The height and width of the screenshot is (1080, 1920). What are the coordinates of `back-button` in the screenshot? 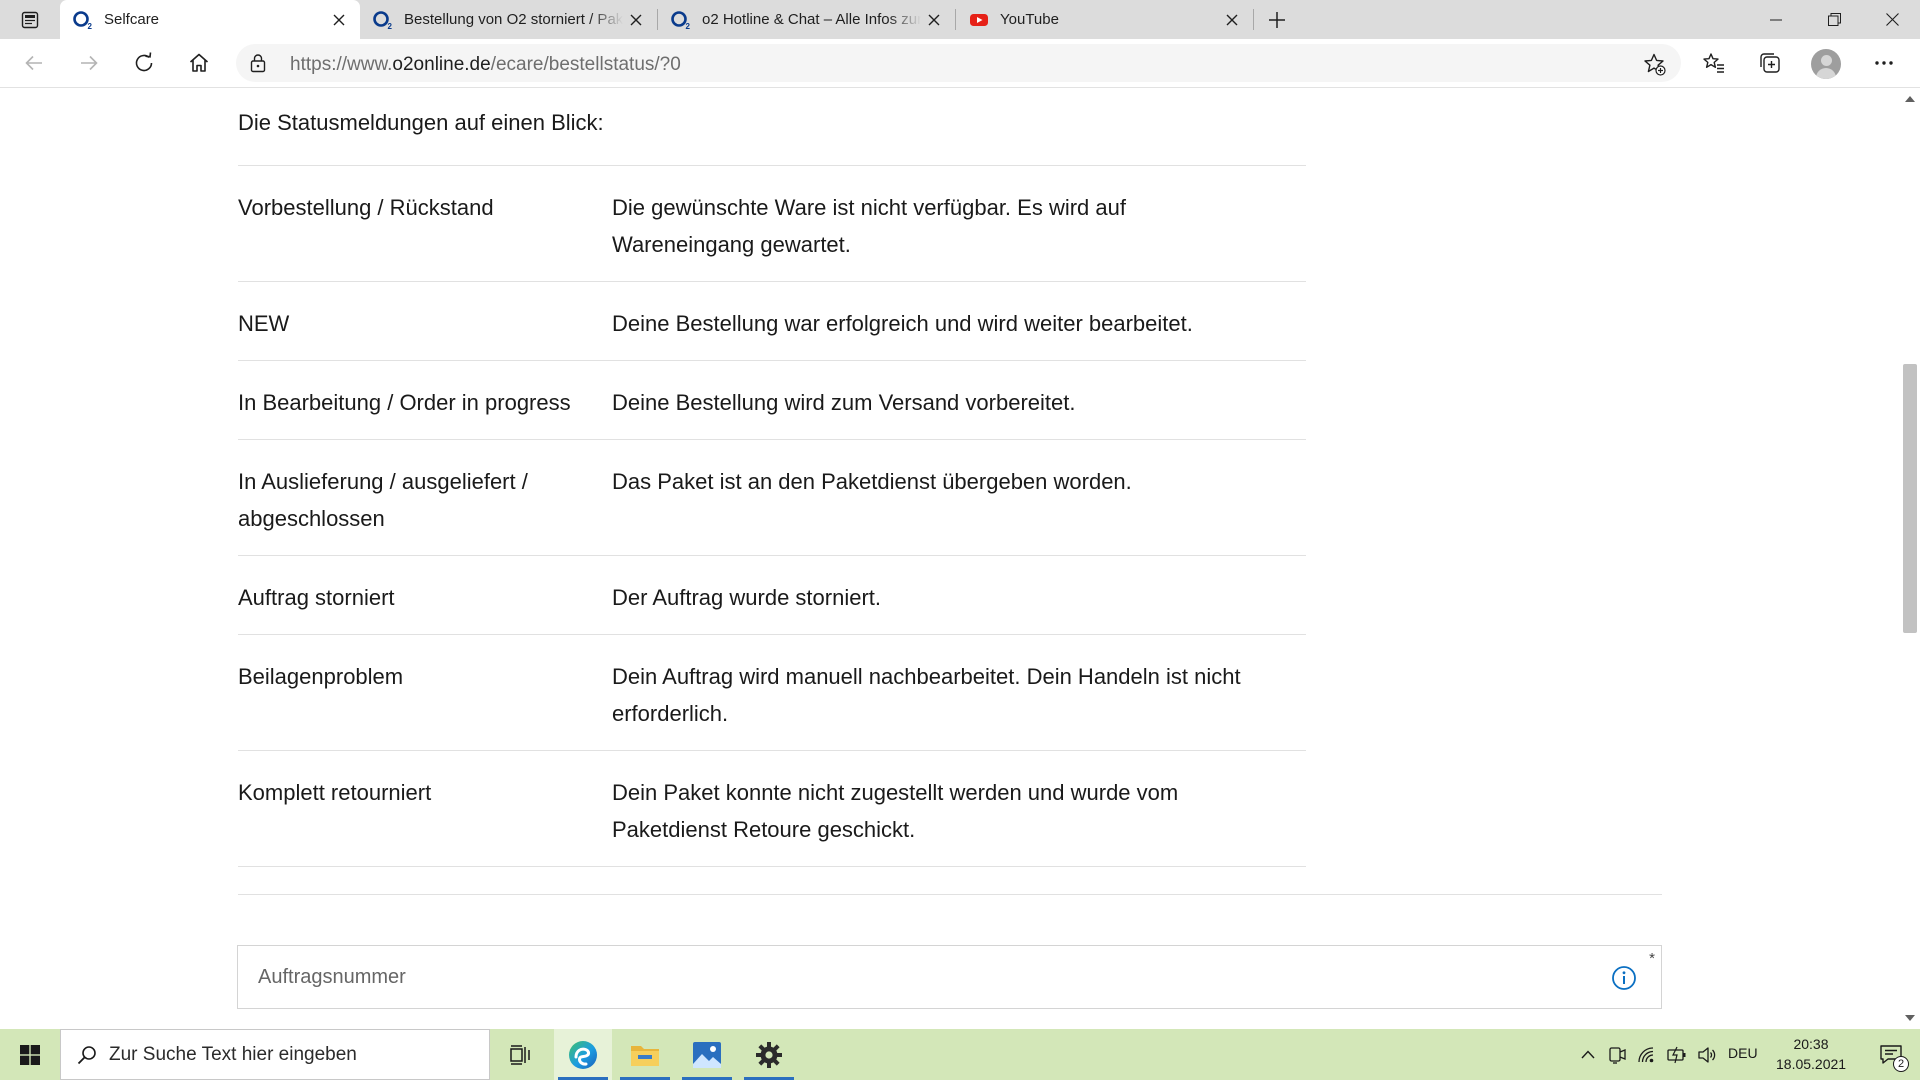 It's located at (34, 63).